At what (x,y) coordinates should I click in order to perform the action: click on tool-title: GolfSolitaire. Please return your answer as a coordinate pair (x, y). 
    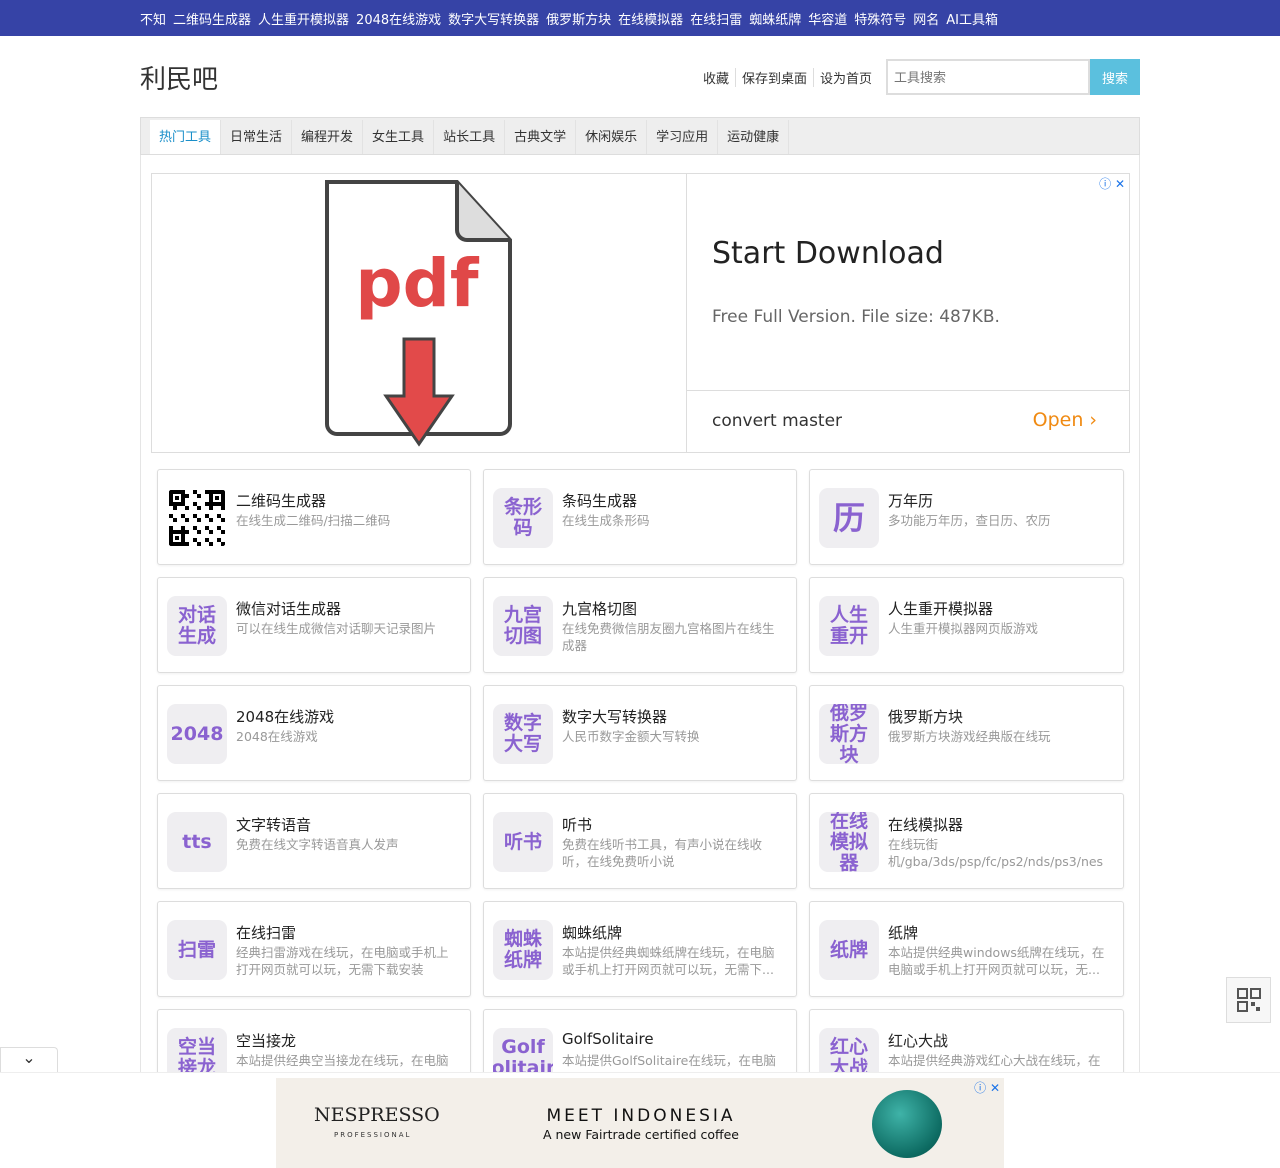
    Looking at the image, I should click on (608, 1039).